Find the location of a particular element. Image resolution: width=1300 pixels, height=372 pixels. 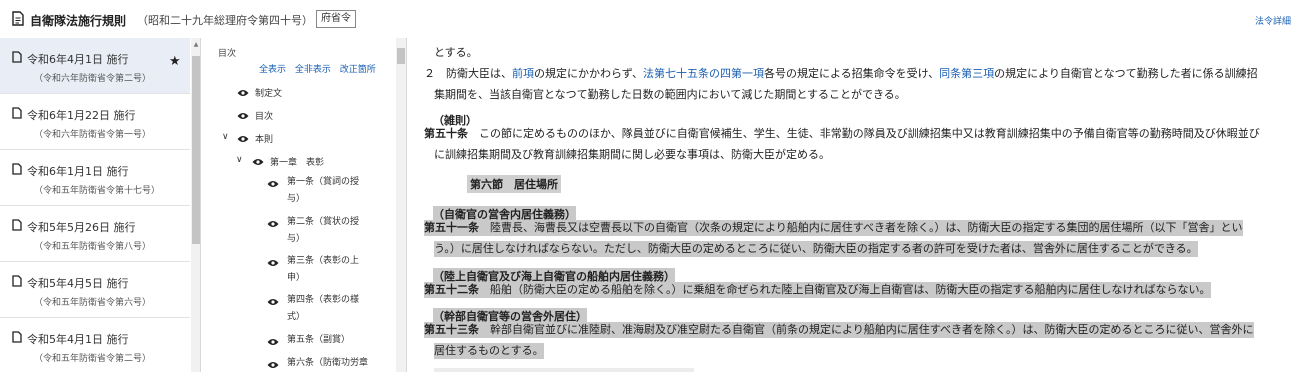

toc-item-article-4: 第四条（表彰の様式） is located at coordinates (327, 309).